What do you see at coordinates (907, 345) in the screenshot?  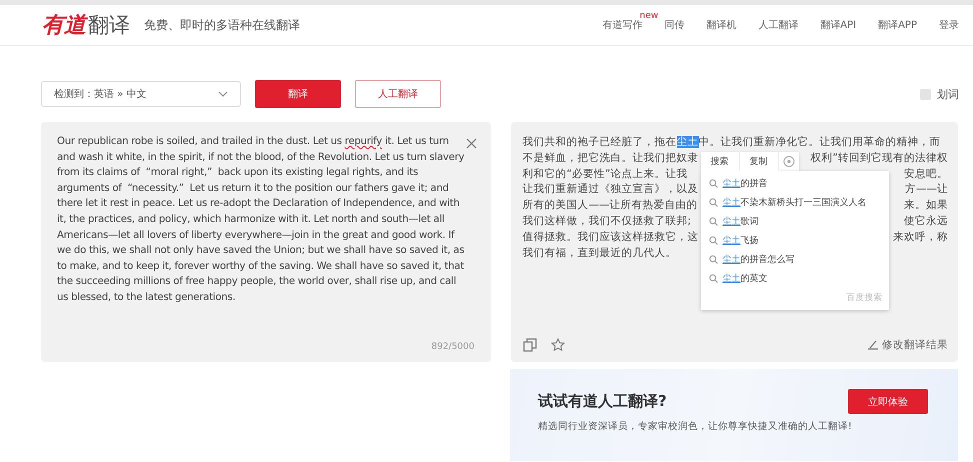 I see `edit-result-link: 修改翻译结果` at bounding box center [907, 345].